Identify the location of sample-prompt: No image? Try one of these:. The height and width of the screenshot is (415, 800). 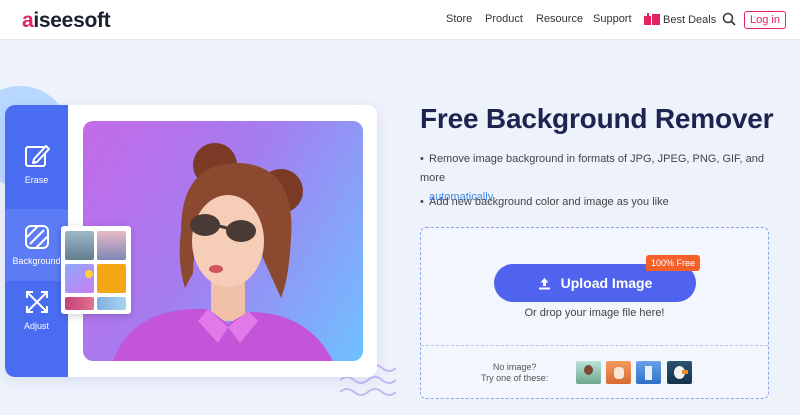
(514, 373).